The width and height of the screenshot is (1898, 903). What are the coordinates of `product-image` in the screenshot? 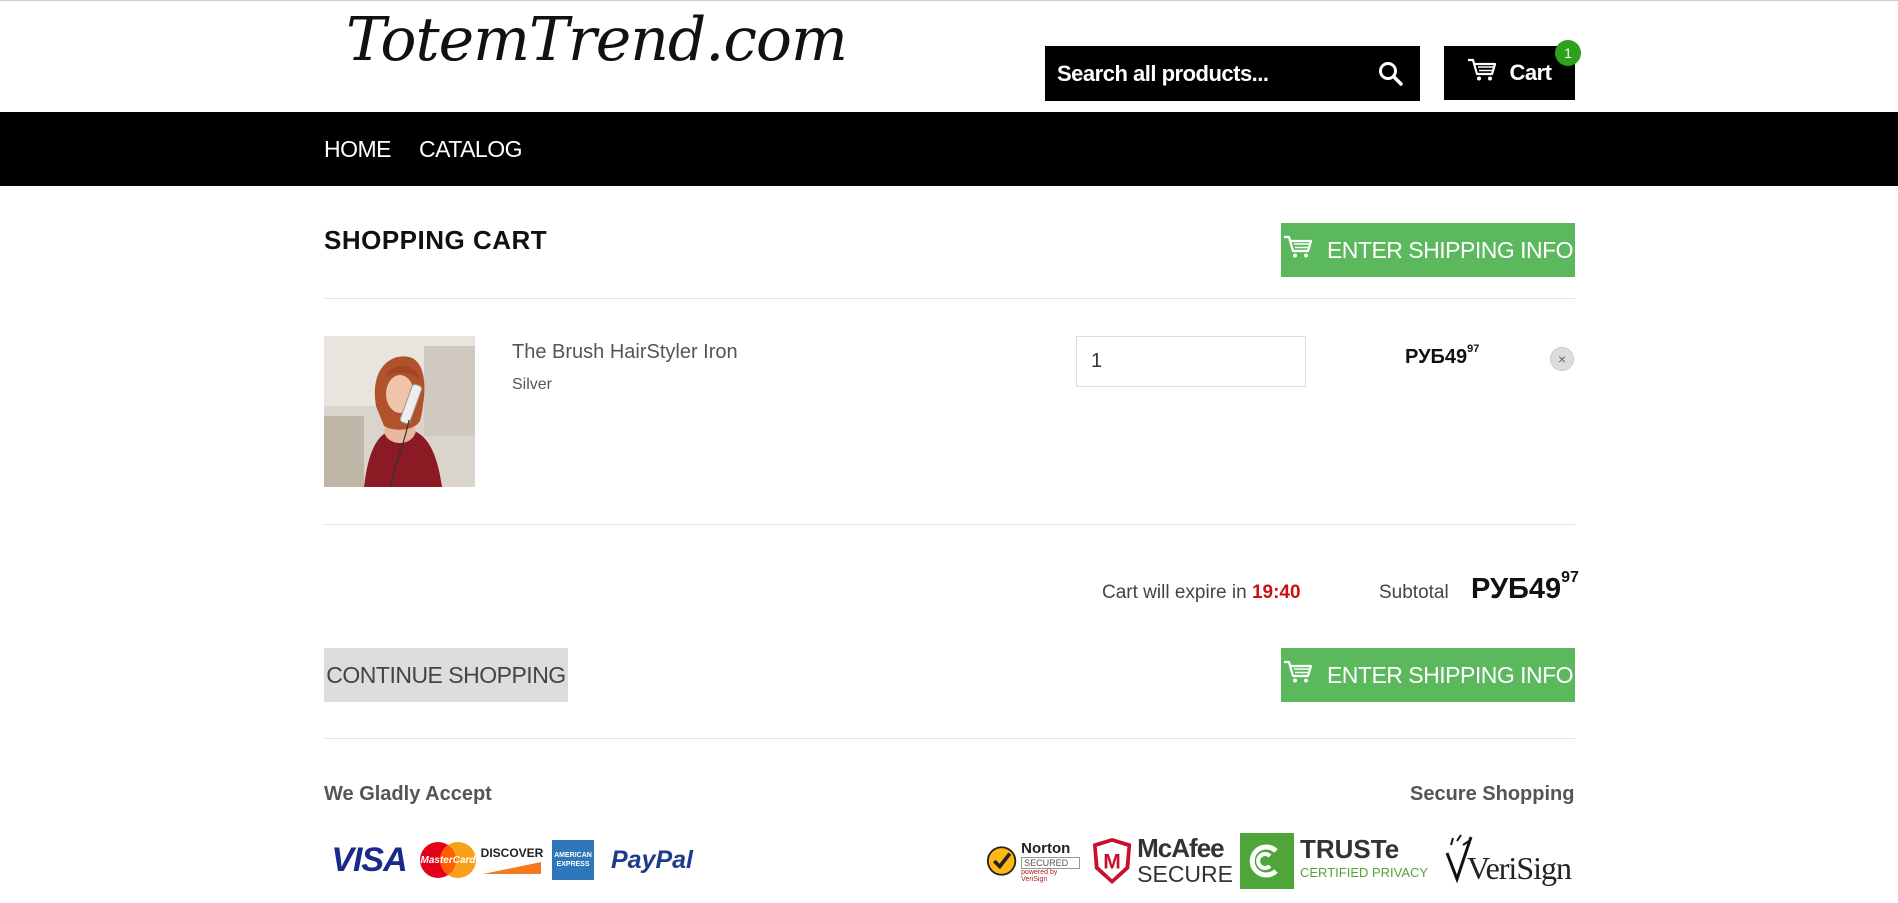 It's located at (399, 411).